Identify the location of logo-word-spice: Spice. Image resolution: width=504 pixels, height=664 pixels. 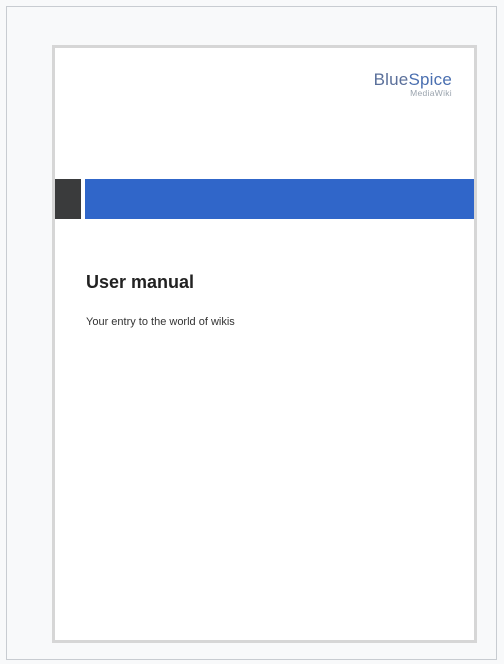
(430, 79).